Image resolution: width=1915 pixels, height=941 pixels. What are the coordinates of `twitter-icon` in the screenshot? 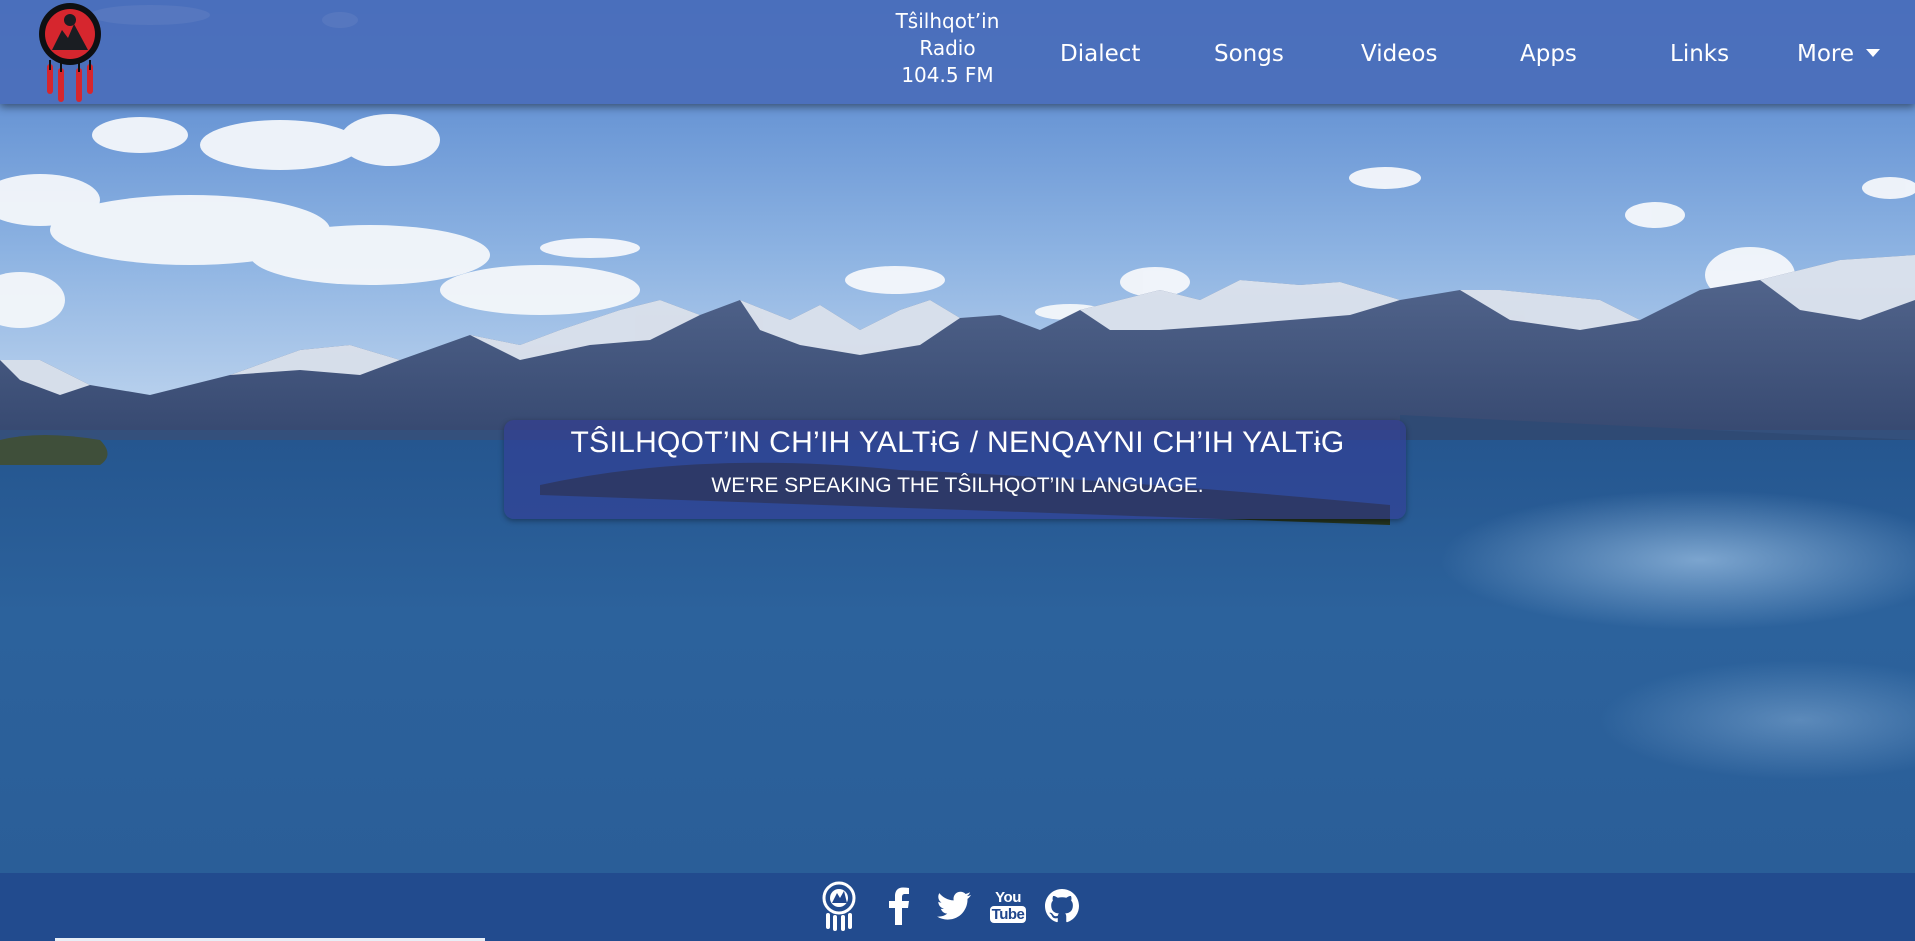 It's located at (954, 905).